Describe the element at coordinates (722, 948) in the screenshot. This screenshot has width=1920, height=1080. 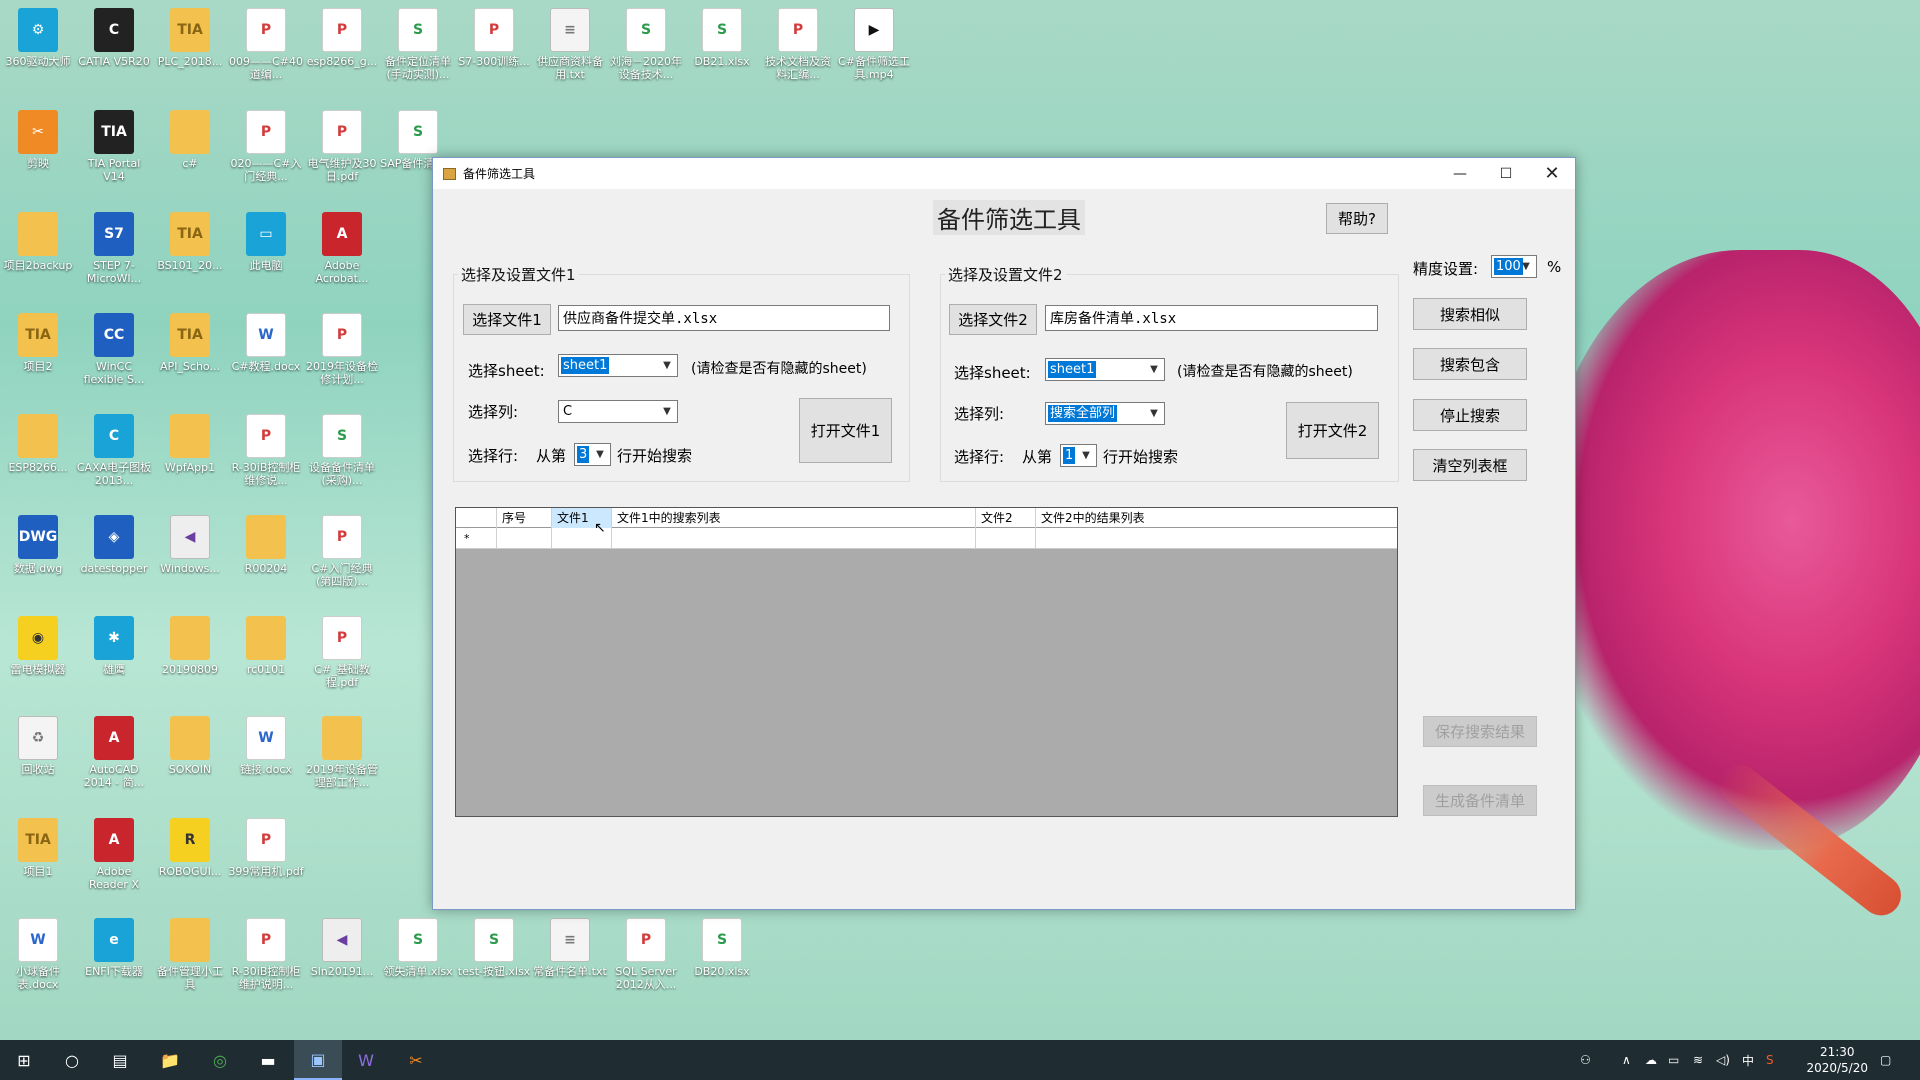
I see `desktop-icon: S DB20.xlsx` at that location.